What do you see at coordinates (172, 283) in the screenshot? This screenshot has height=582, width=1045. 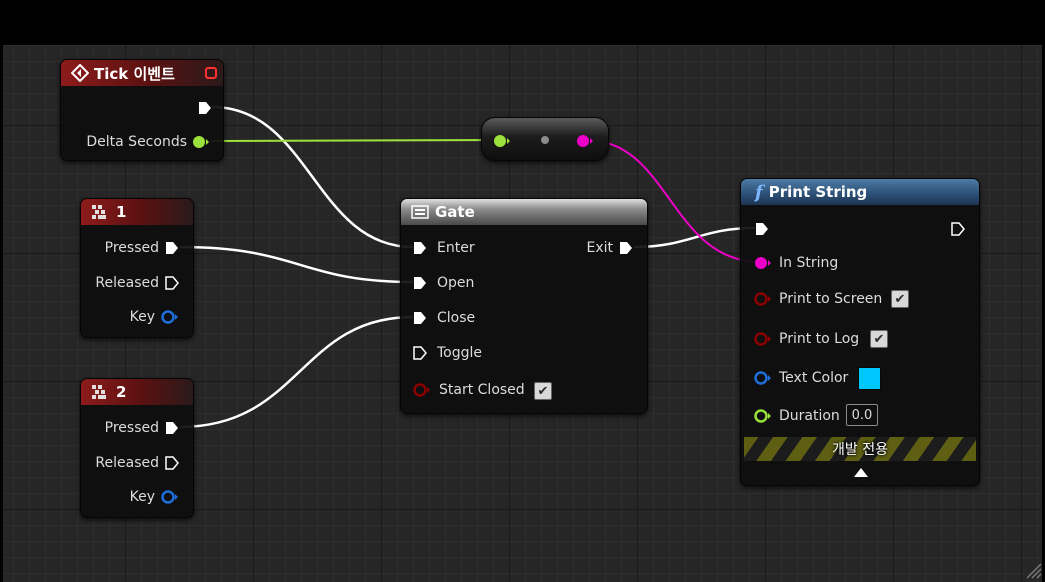 I see `key-1-released-exec-pin` at bounding box center [172, 283].